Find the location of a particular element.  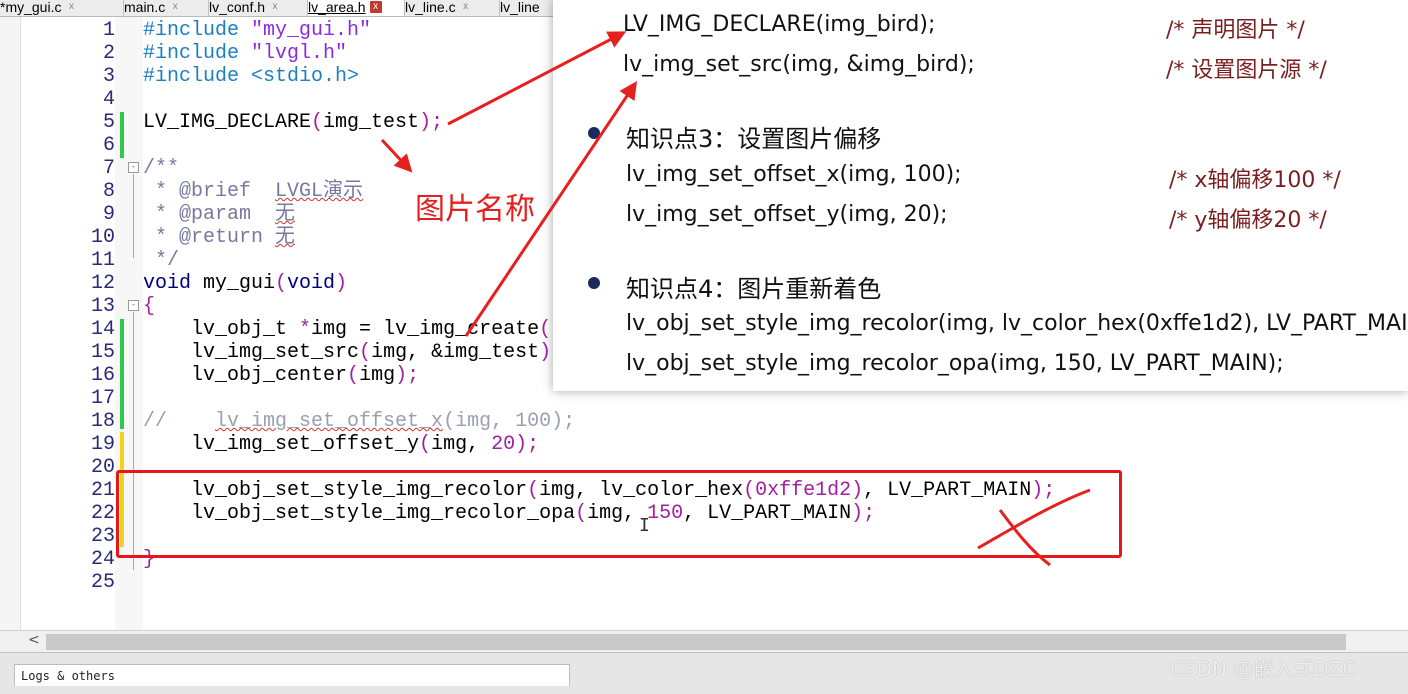

tab-5: lv_line is located at coordinates (527, 8).